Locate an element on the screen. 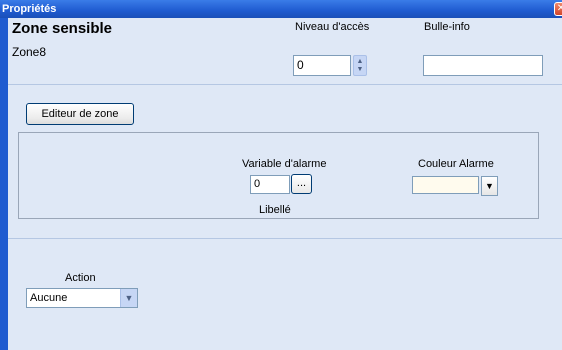  tooltip-label: Bulle-info is located at coordinates (447, 27).